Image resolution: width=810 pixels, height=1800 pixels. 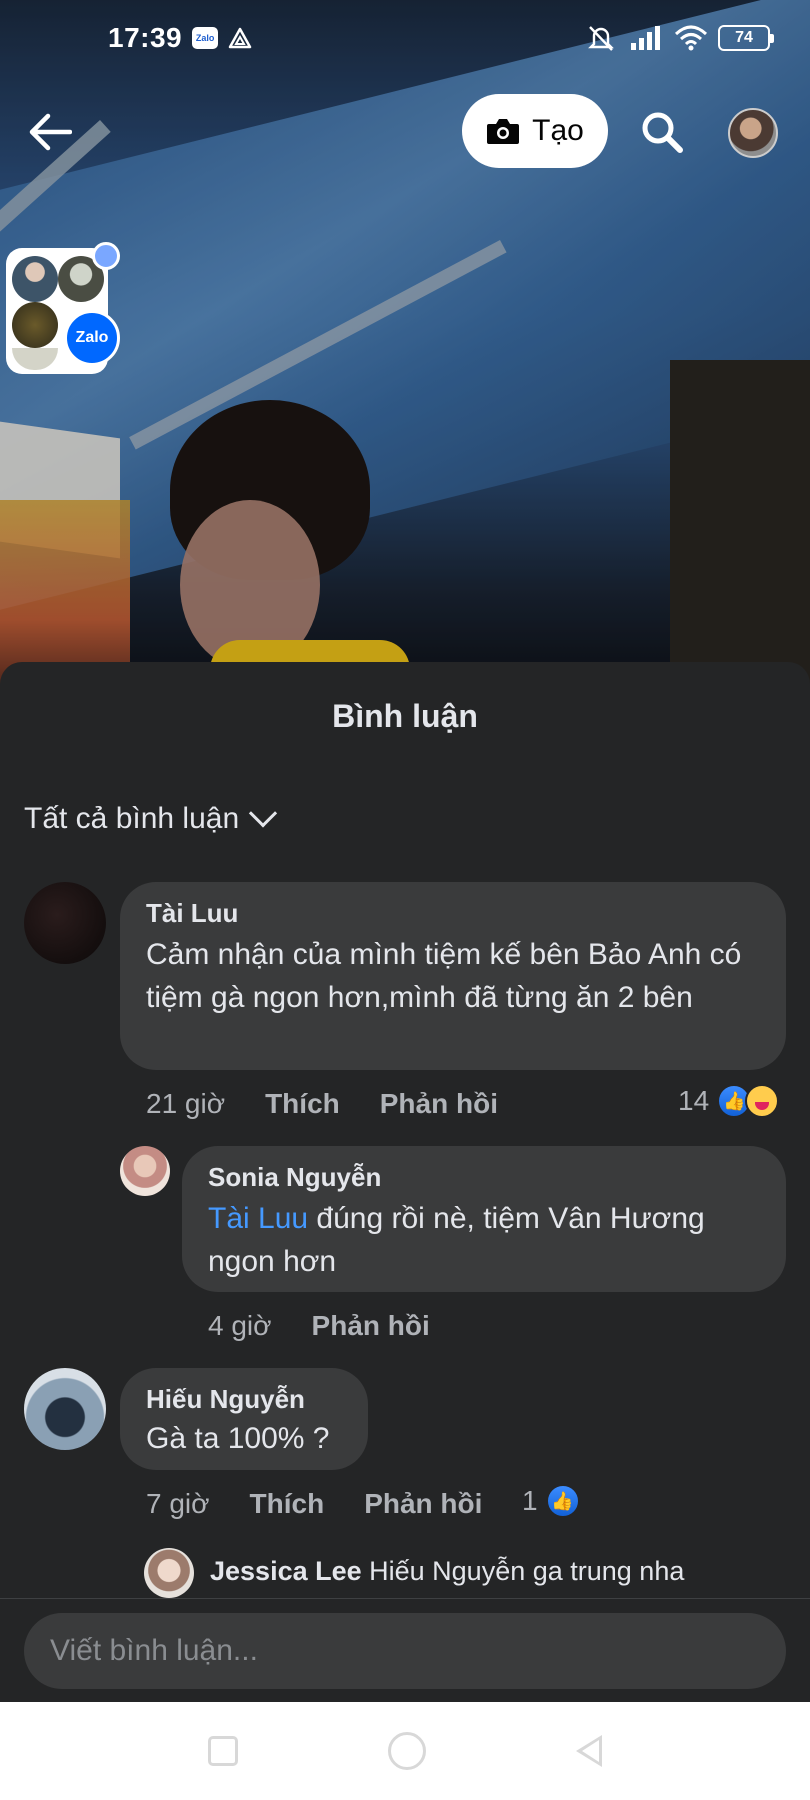 I want to click on home-button, so click(x=407, y=1751).